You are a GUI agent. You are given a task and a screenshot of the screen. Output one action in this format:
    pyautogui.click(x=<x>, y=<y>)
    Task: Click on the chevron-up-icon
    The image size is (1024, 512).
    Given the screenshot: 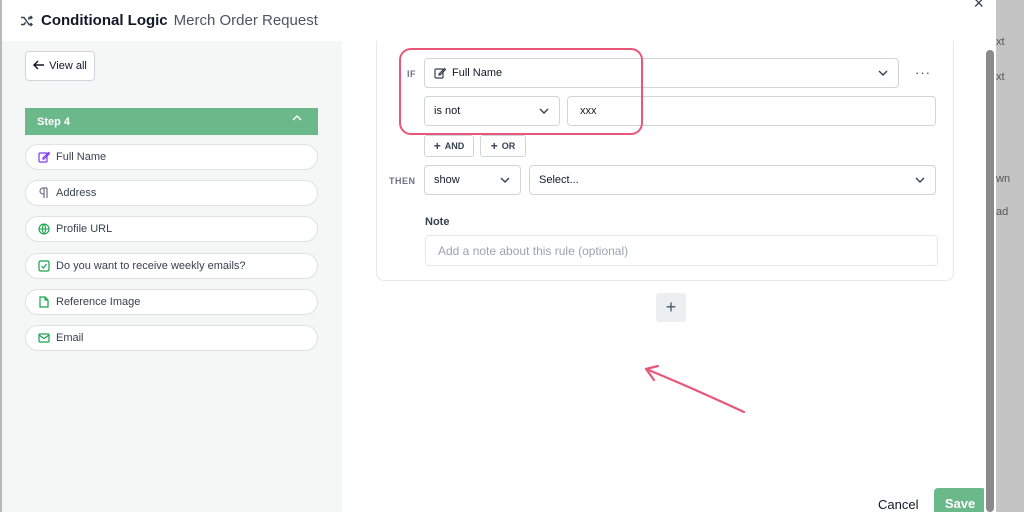 What is the action you would take?
    pyautogui.click(x=297, y=119)
    